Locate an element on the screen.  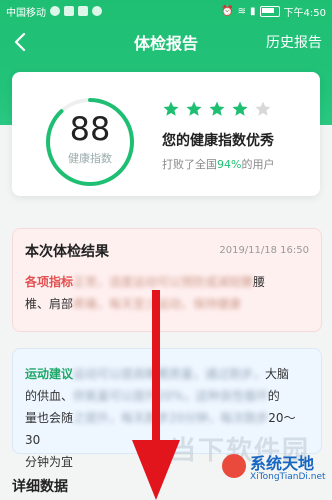
advice-blurred-text: 之提升，每天跑步20分钟，每次跑步 is located at coordinates (171, 418).